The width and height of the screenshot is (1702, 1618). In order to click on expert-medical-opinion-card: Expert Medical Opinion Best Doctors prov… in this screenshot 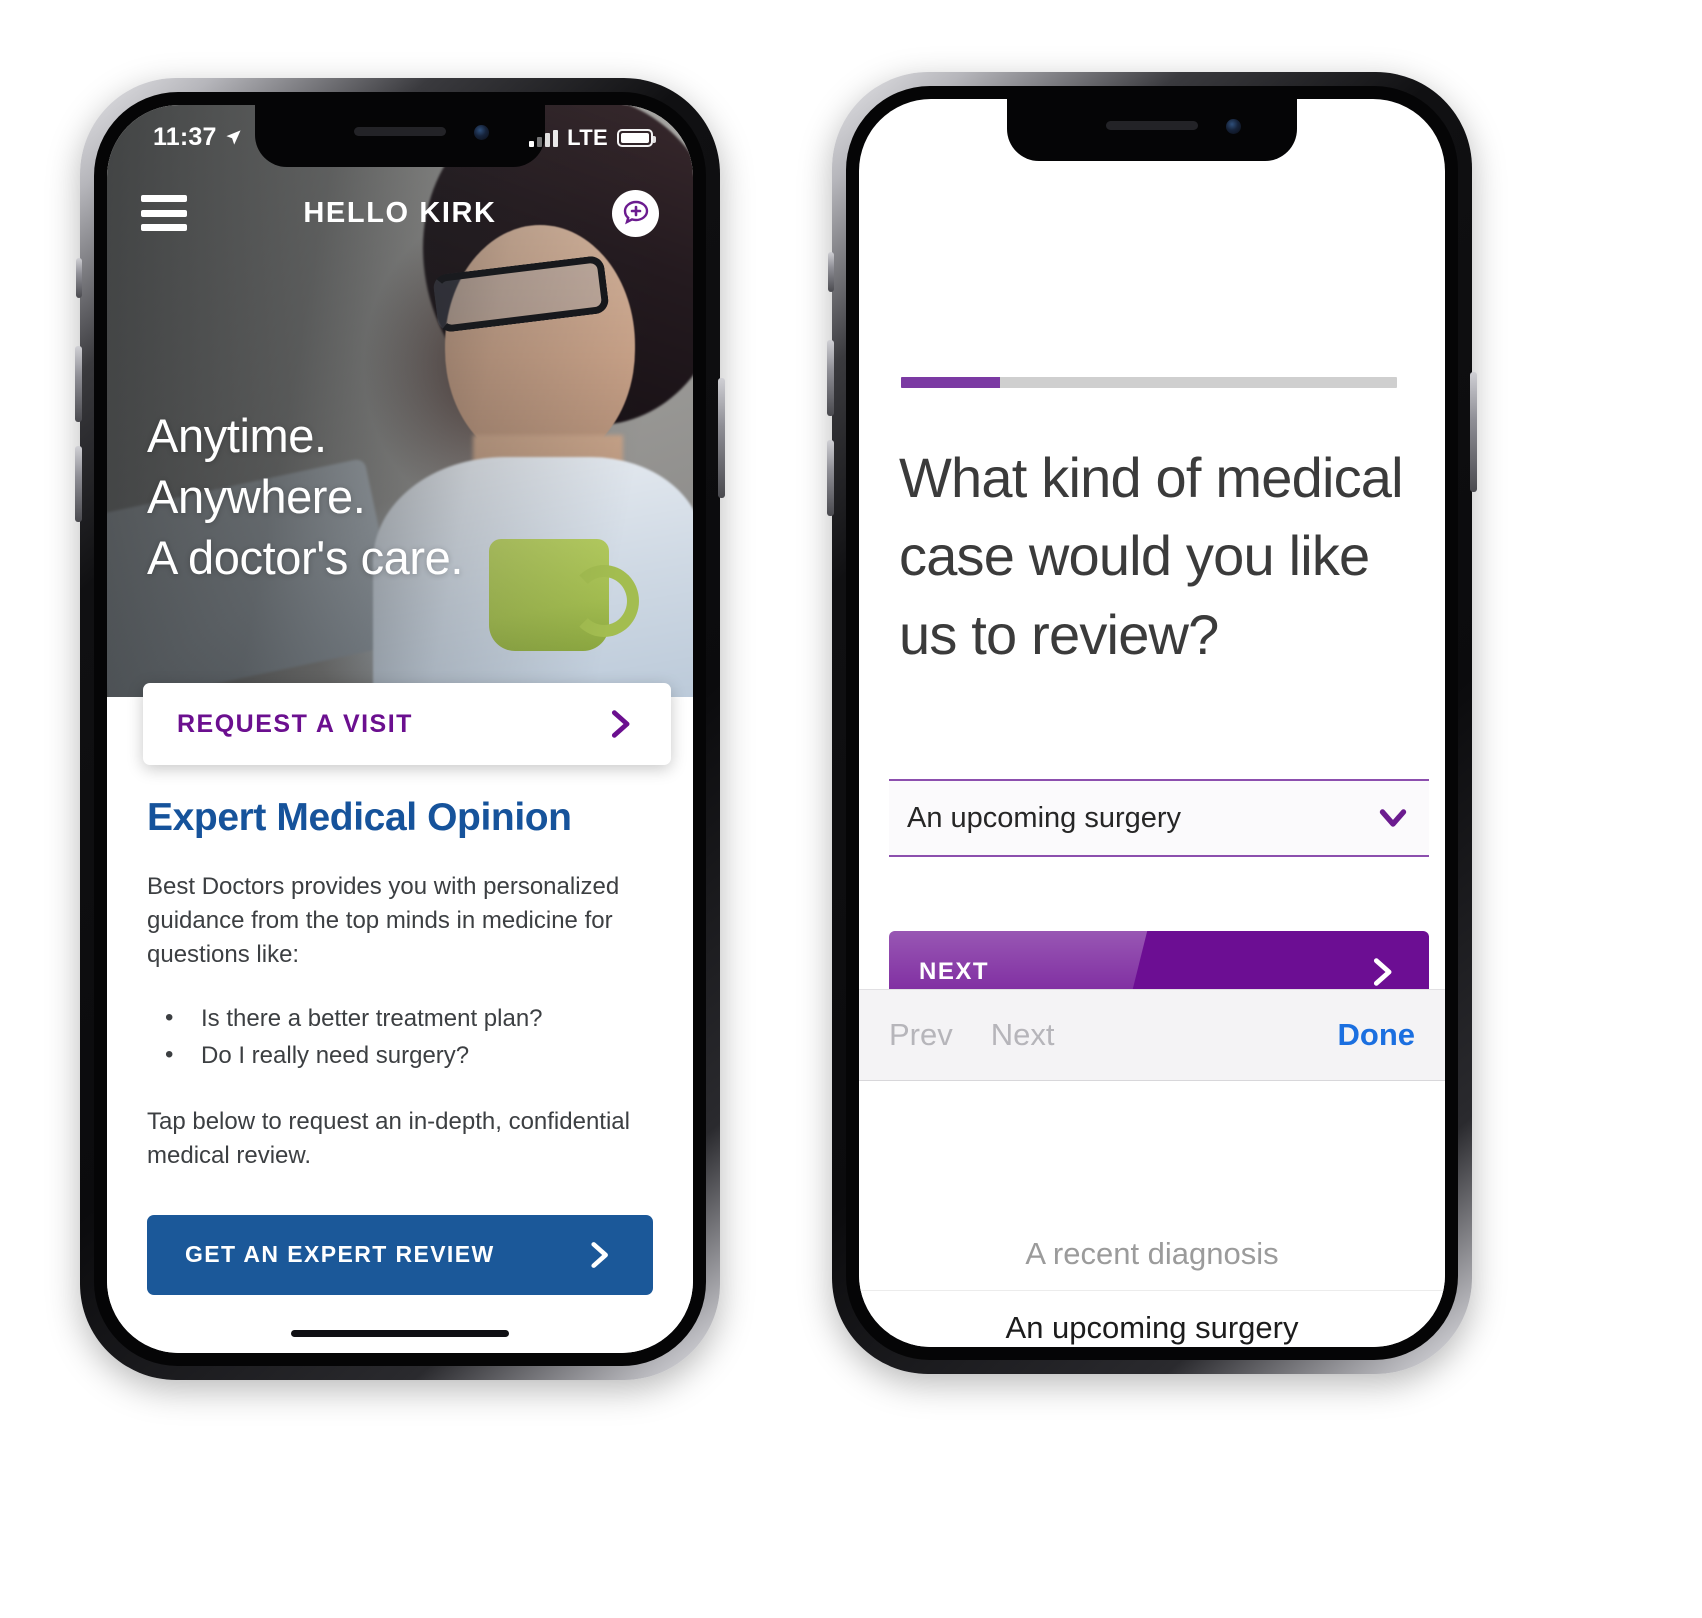, I will do `click(400, 1025)`.